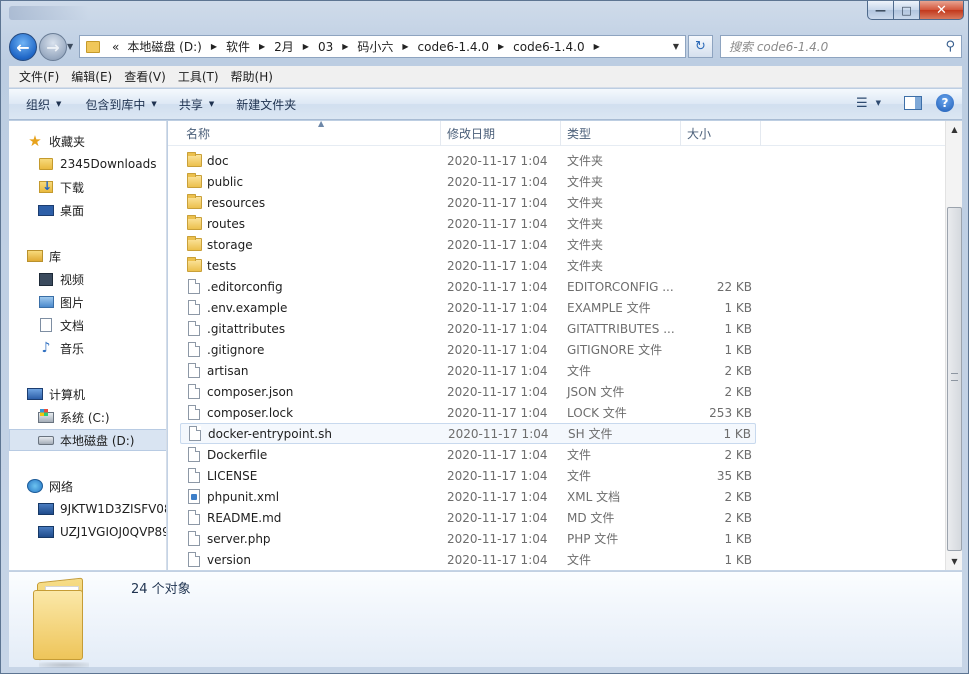 This screenshot has height=674, width=969. I want to click on scroll-down-arrow: ▼, so click(954, 561).